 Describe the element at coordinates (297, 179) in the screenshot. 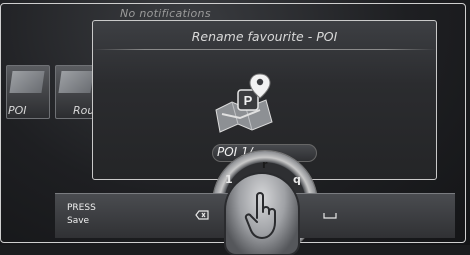

I see `speller-char: q` at that location.